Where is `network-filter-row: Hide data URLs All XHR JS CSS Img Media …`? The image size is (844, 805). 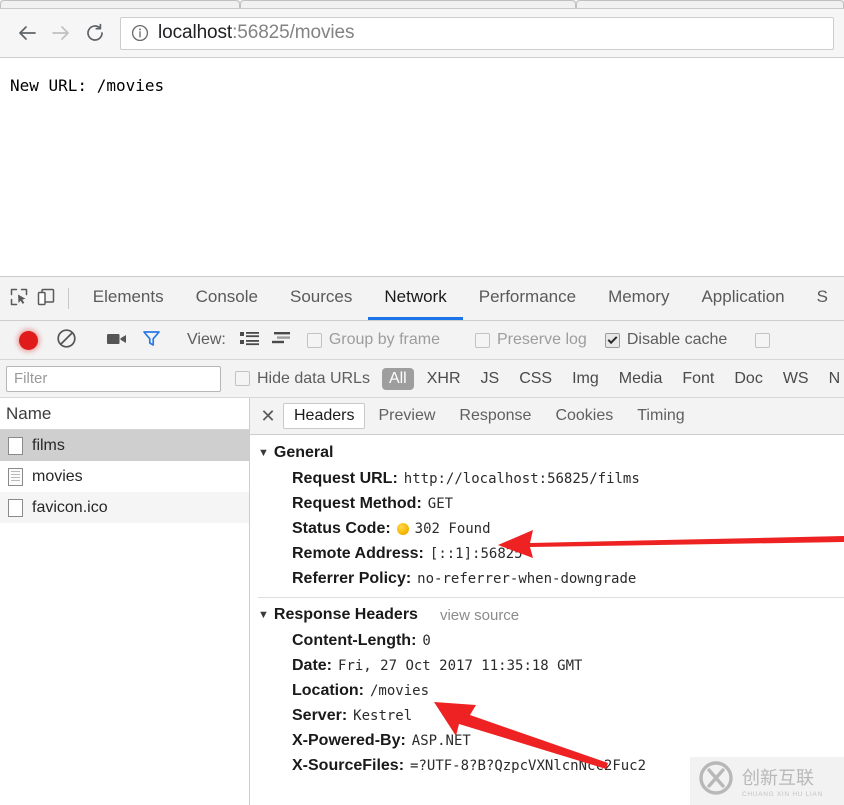 network-filter-row: Hide data URLs All XHR JS CSS Img Media … is located at coordinates (422, 379).